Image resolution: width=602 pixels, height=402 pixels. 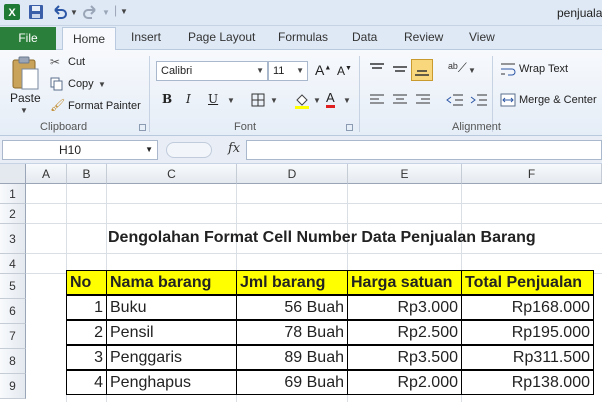 I want to click on row-header-2: 2, so click(x=13, y=214).